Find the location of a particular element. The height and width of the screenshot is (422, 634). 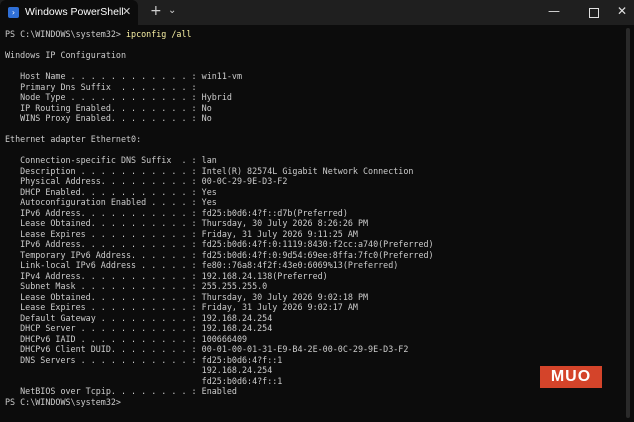

config-row: WINS Proxy Enabled. . . . . . . . : No is located at coordinates (305, 118).